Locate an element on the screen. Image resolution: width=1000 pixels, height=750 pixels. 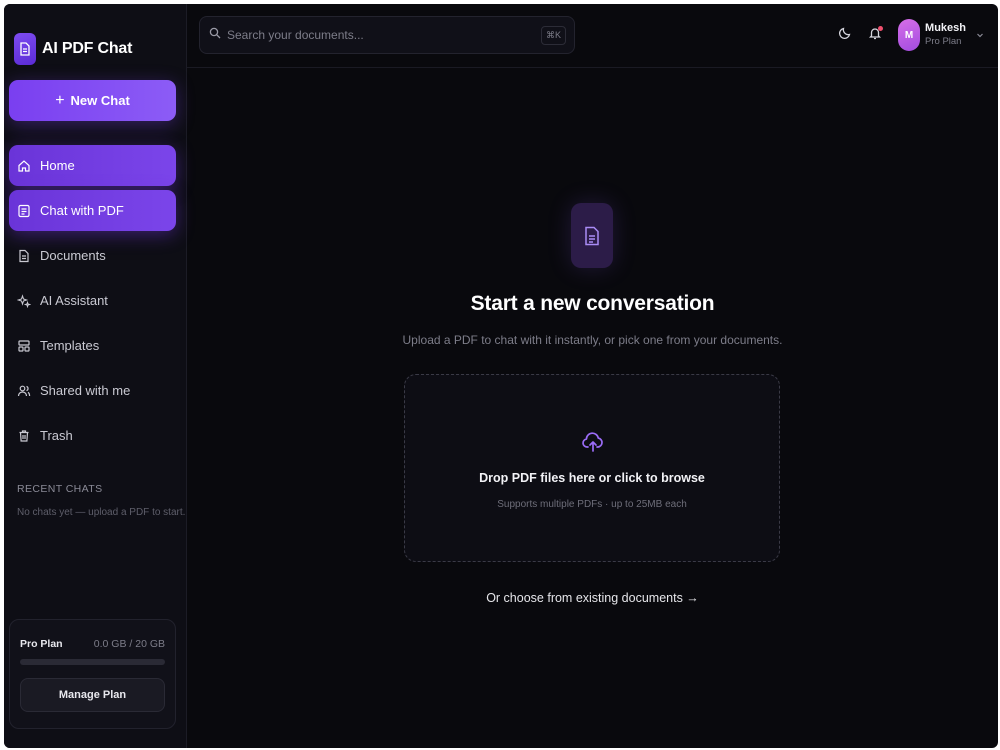
sparkles-icon is located at coordinates (24, 300).